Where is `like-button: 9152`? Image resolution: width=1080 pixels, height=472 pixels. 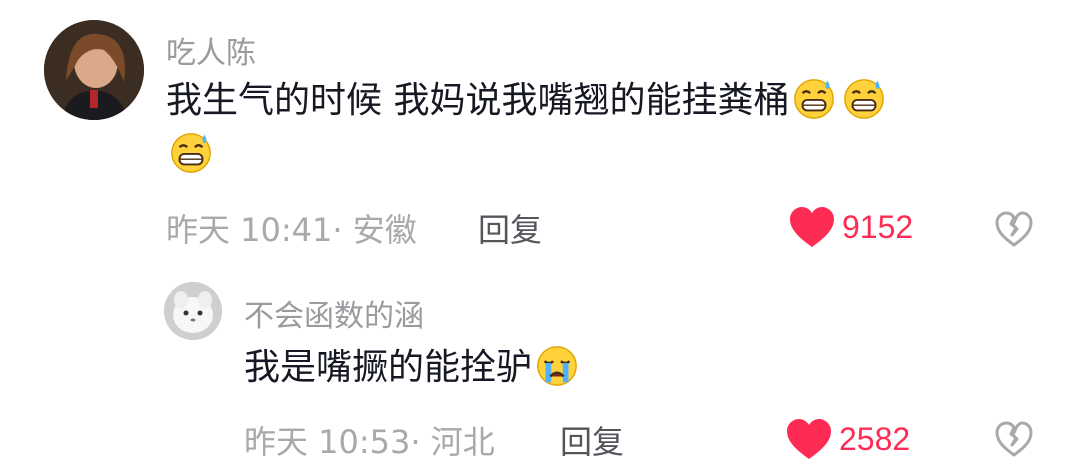 like-button: 9152 is located at coordinates (850, 227).